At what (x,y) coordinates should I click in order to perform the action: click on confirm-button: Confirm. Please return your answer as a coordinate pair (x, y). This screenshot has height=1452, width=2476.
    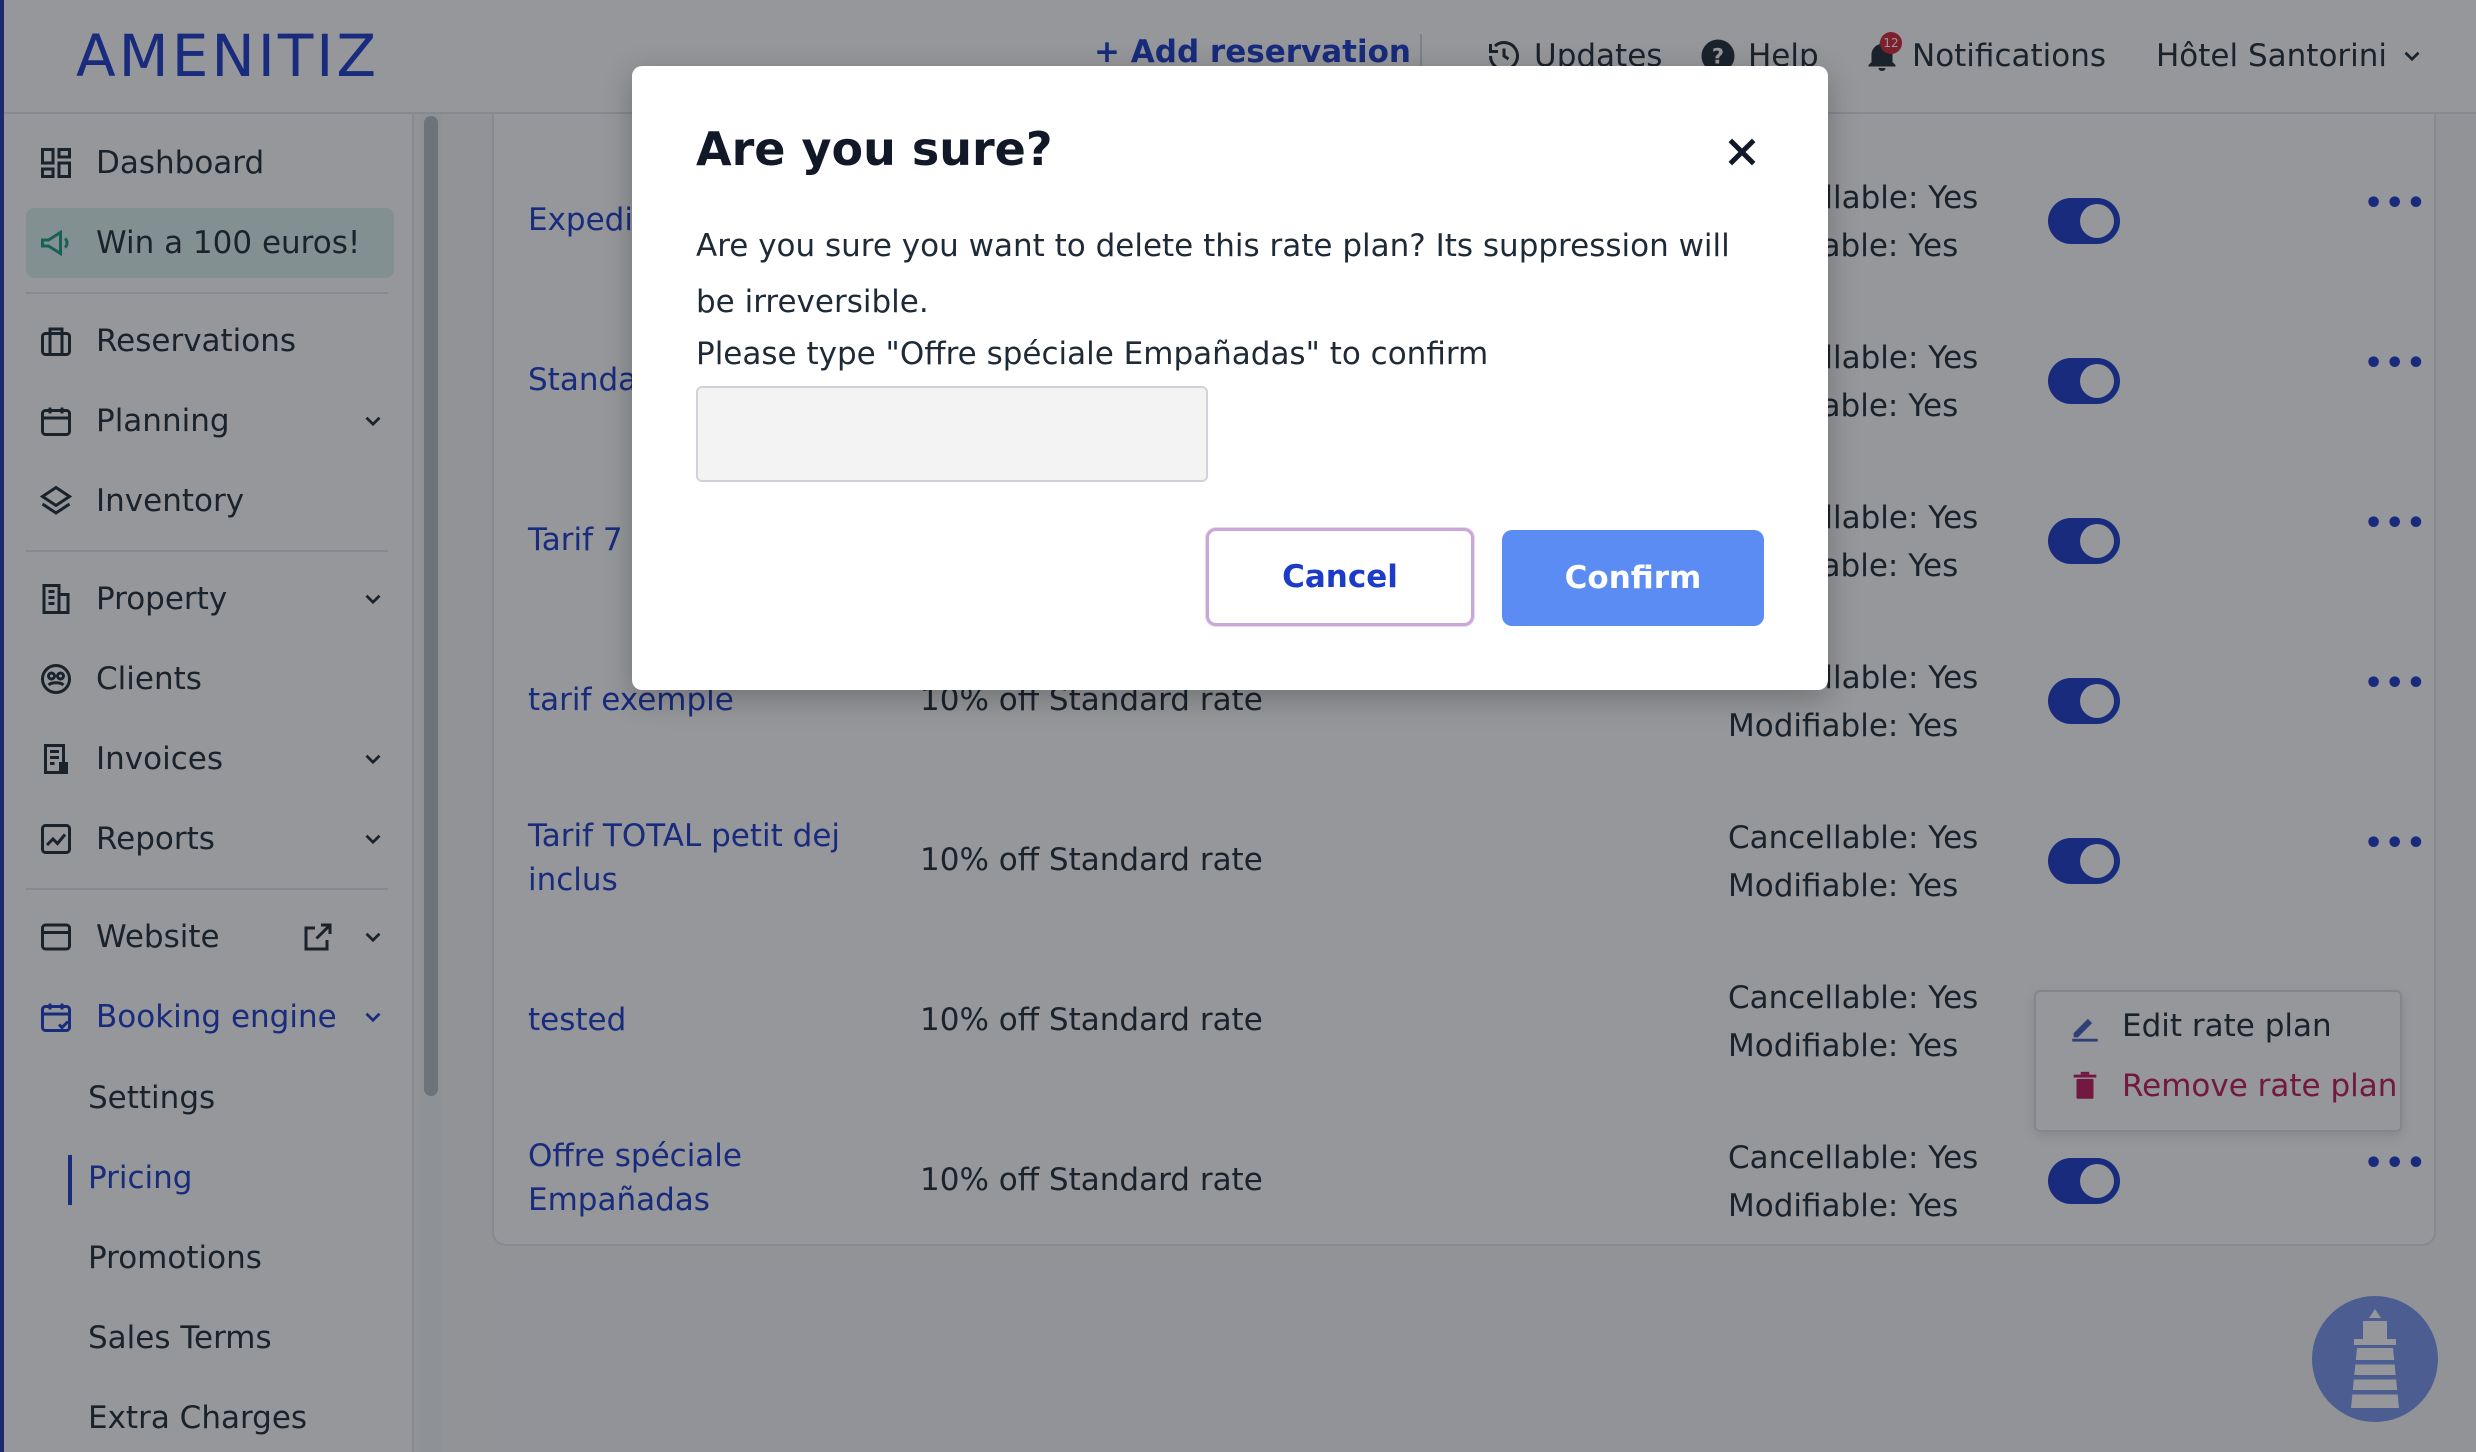
    Looking at the image, I should click on (1633, 578).